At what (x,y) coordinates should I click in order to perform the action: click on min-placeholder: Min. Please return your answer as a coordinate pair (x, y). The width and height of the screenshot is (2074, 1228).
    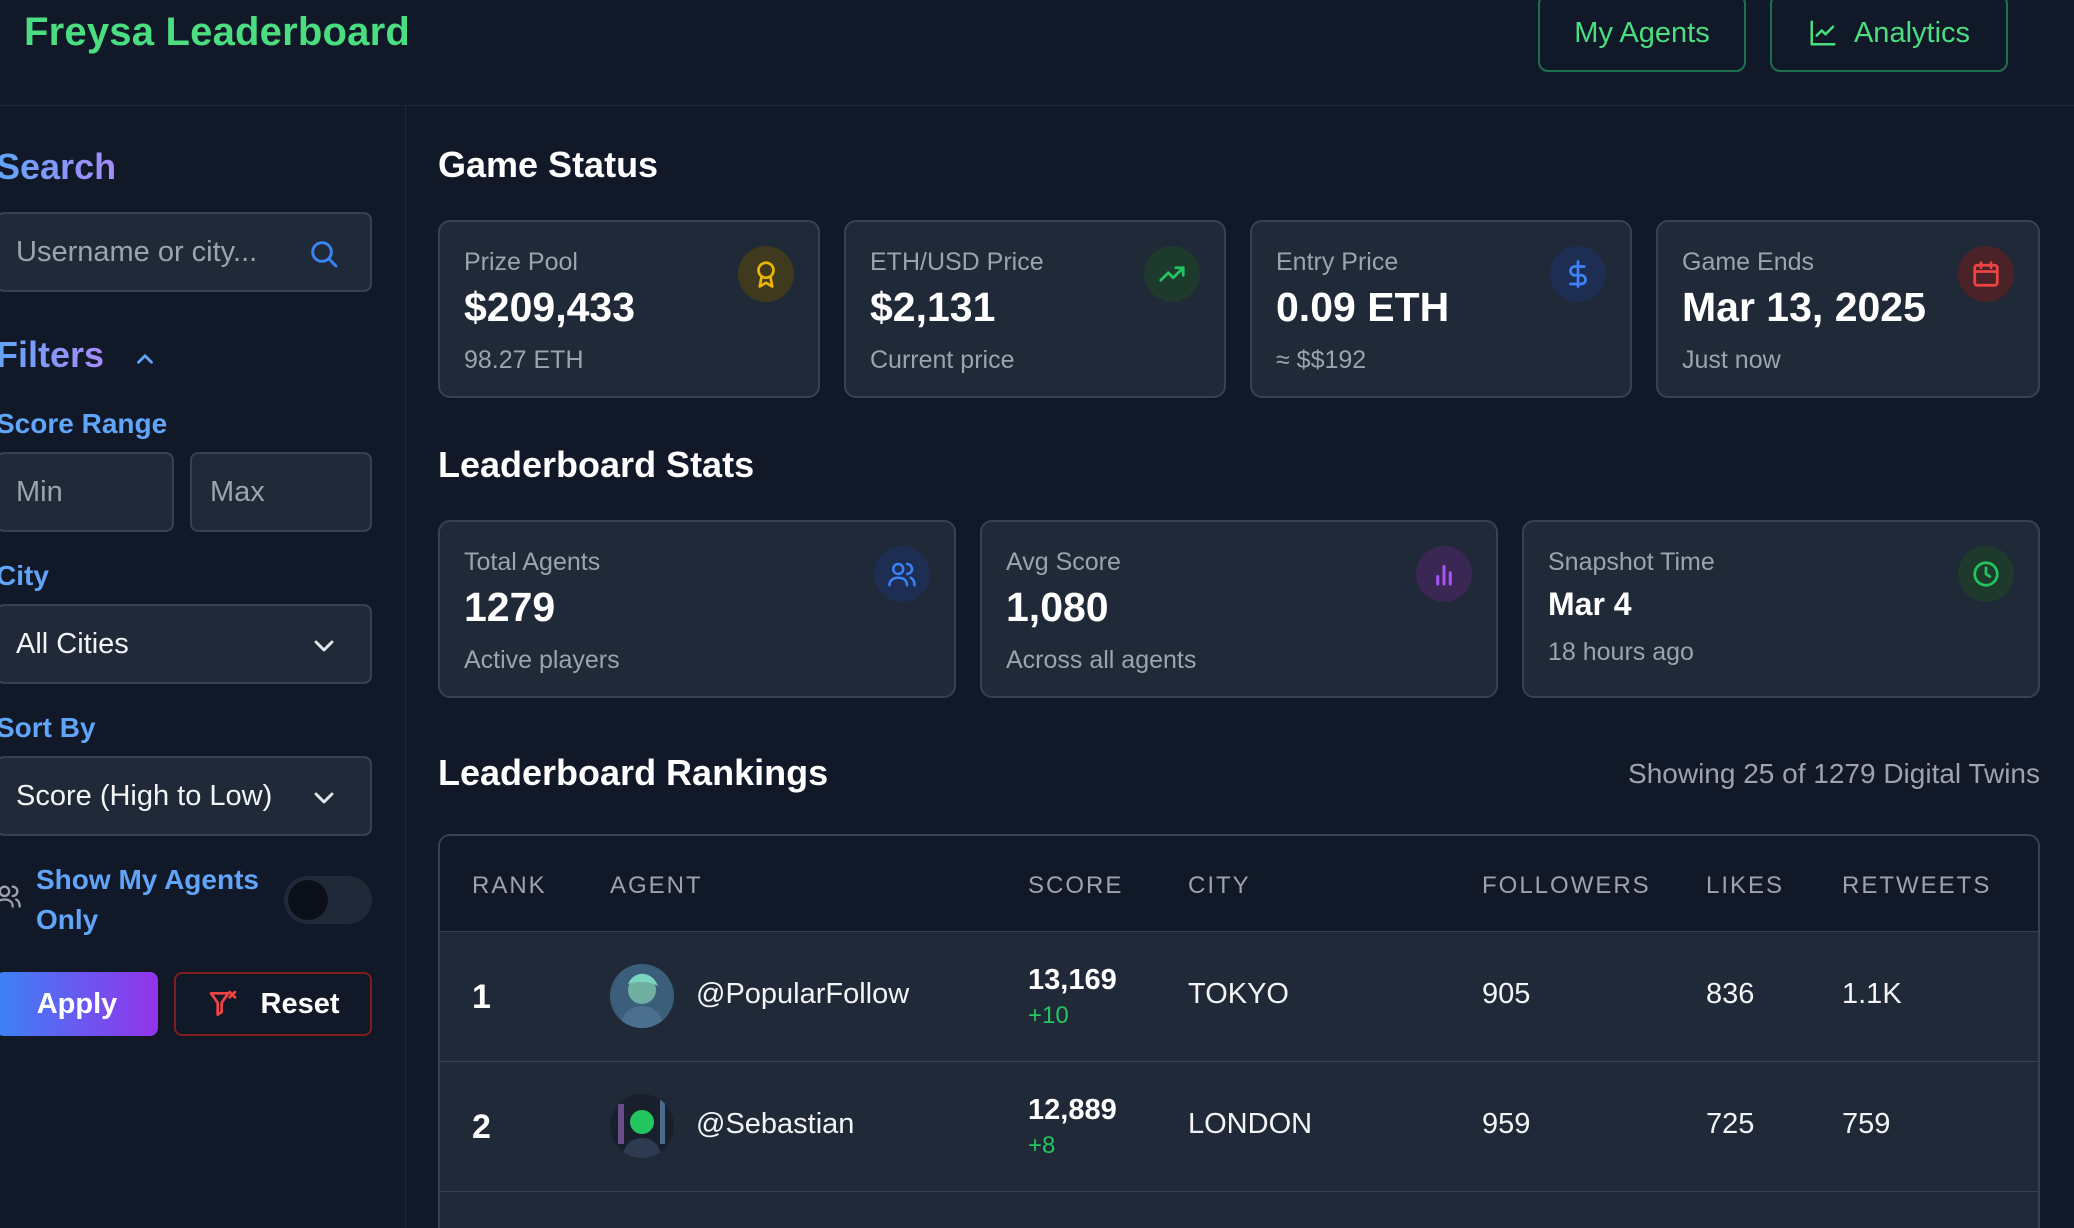
    Looking at the image, I should click on (39, 491).